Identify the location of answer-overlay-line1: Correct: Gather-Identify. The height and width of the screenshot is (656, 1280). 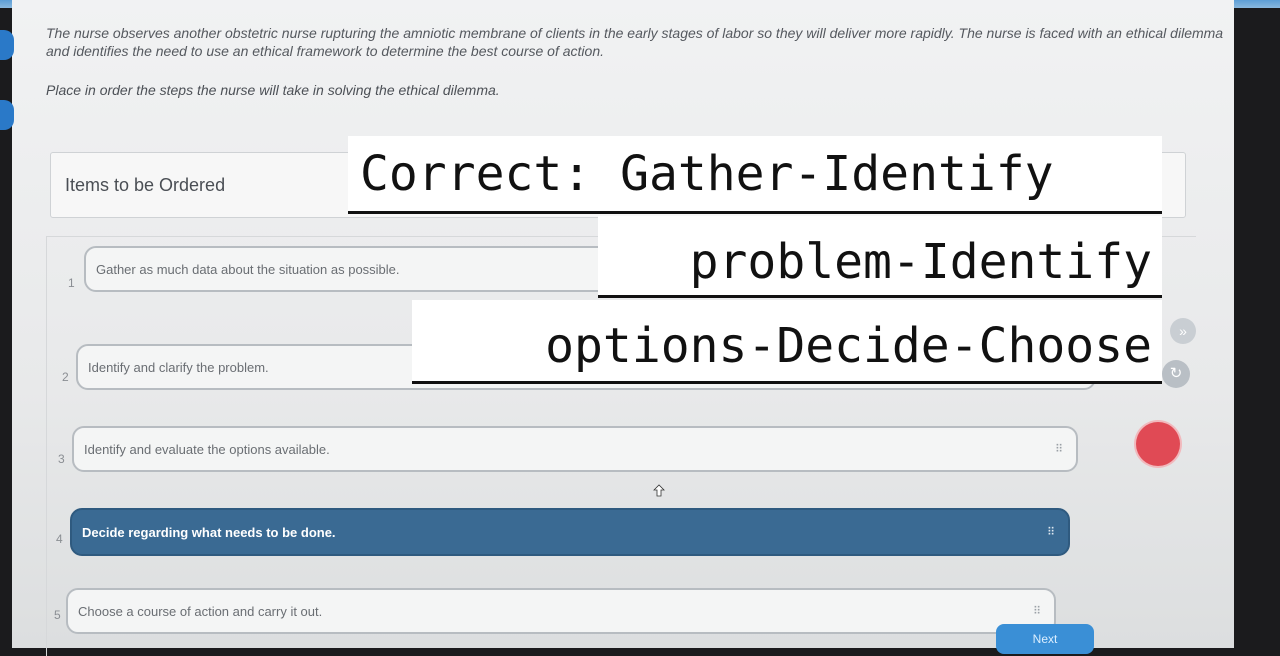
(755, 175).